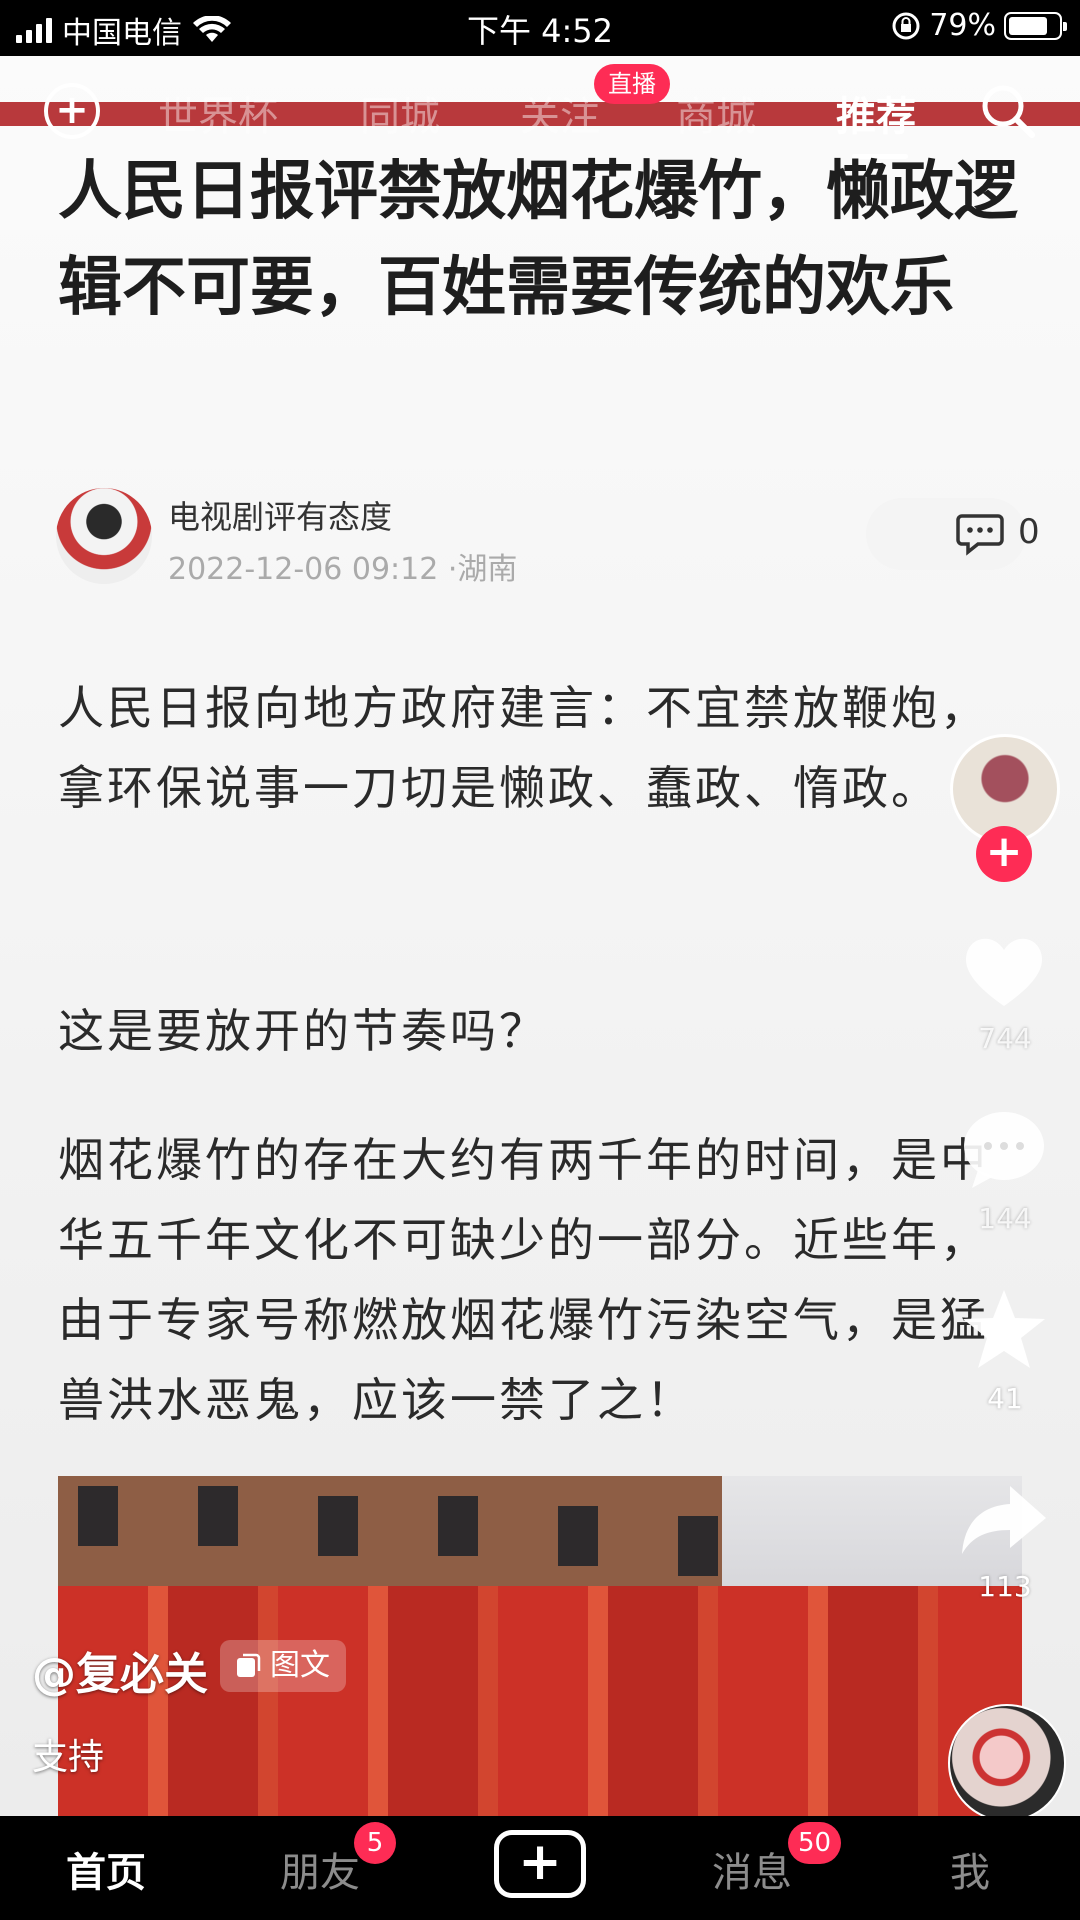  I want to click on author-name: 电视剧评有态度, so click(280, 515).